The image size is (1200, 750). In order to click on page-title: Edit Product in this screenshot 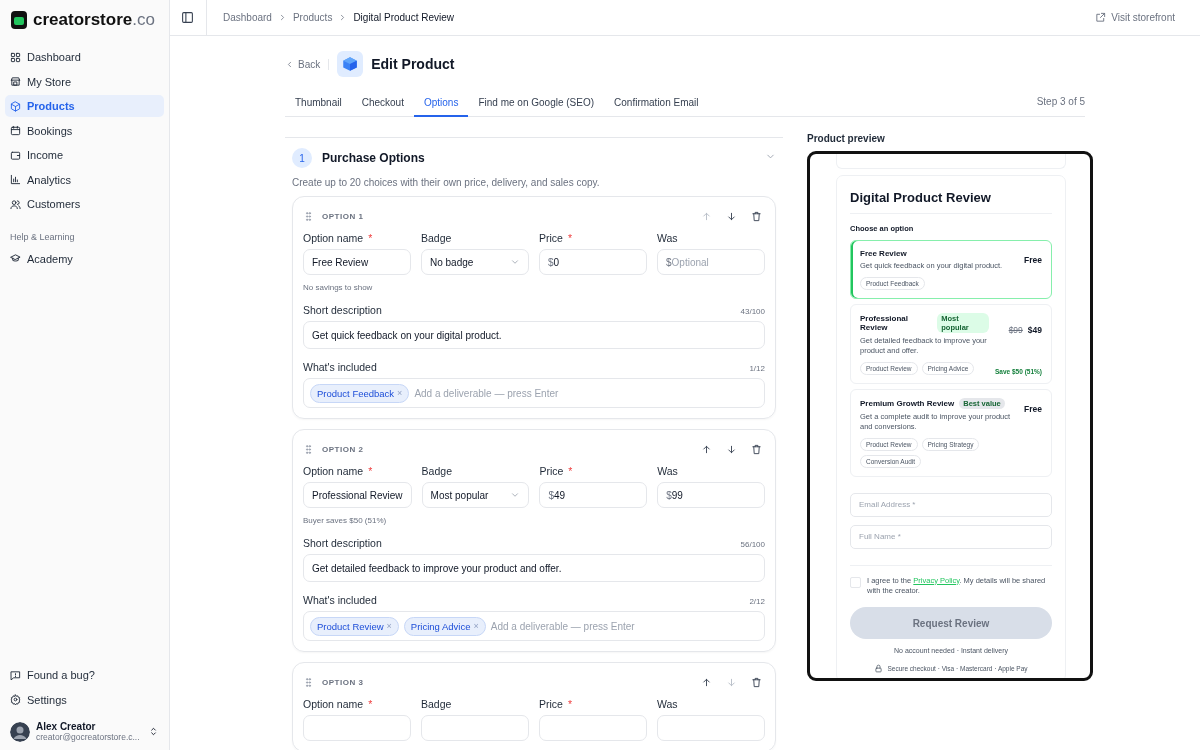, I will do `click(413, 64)`.